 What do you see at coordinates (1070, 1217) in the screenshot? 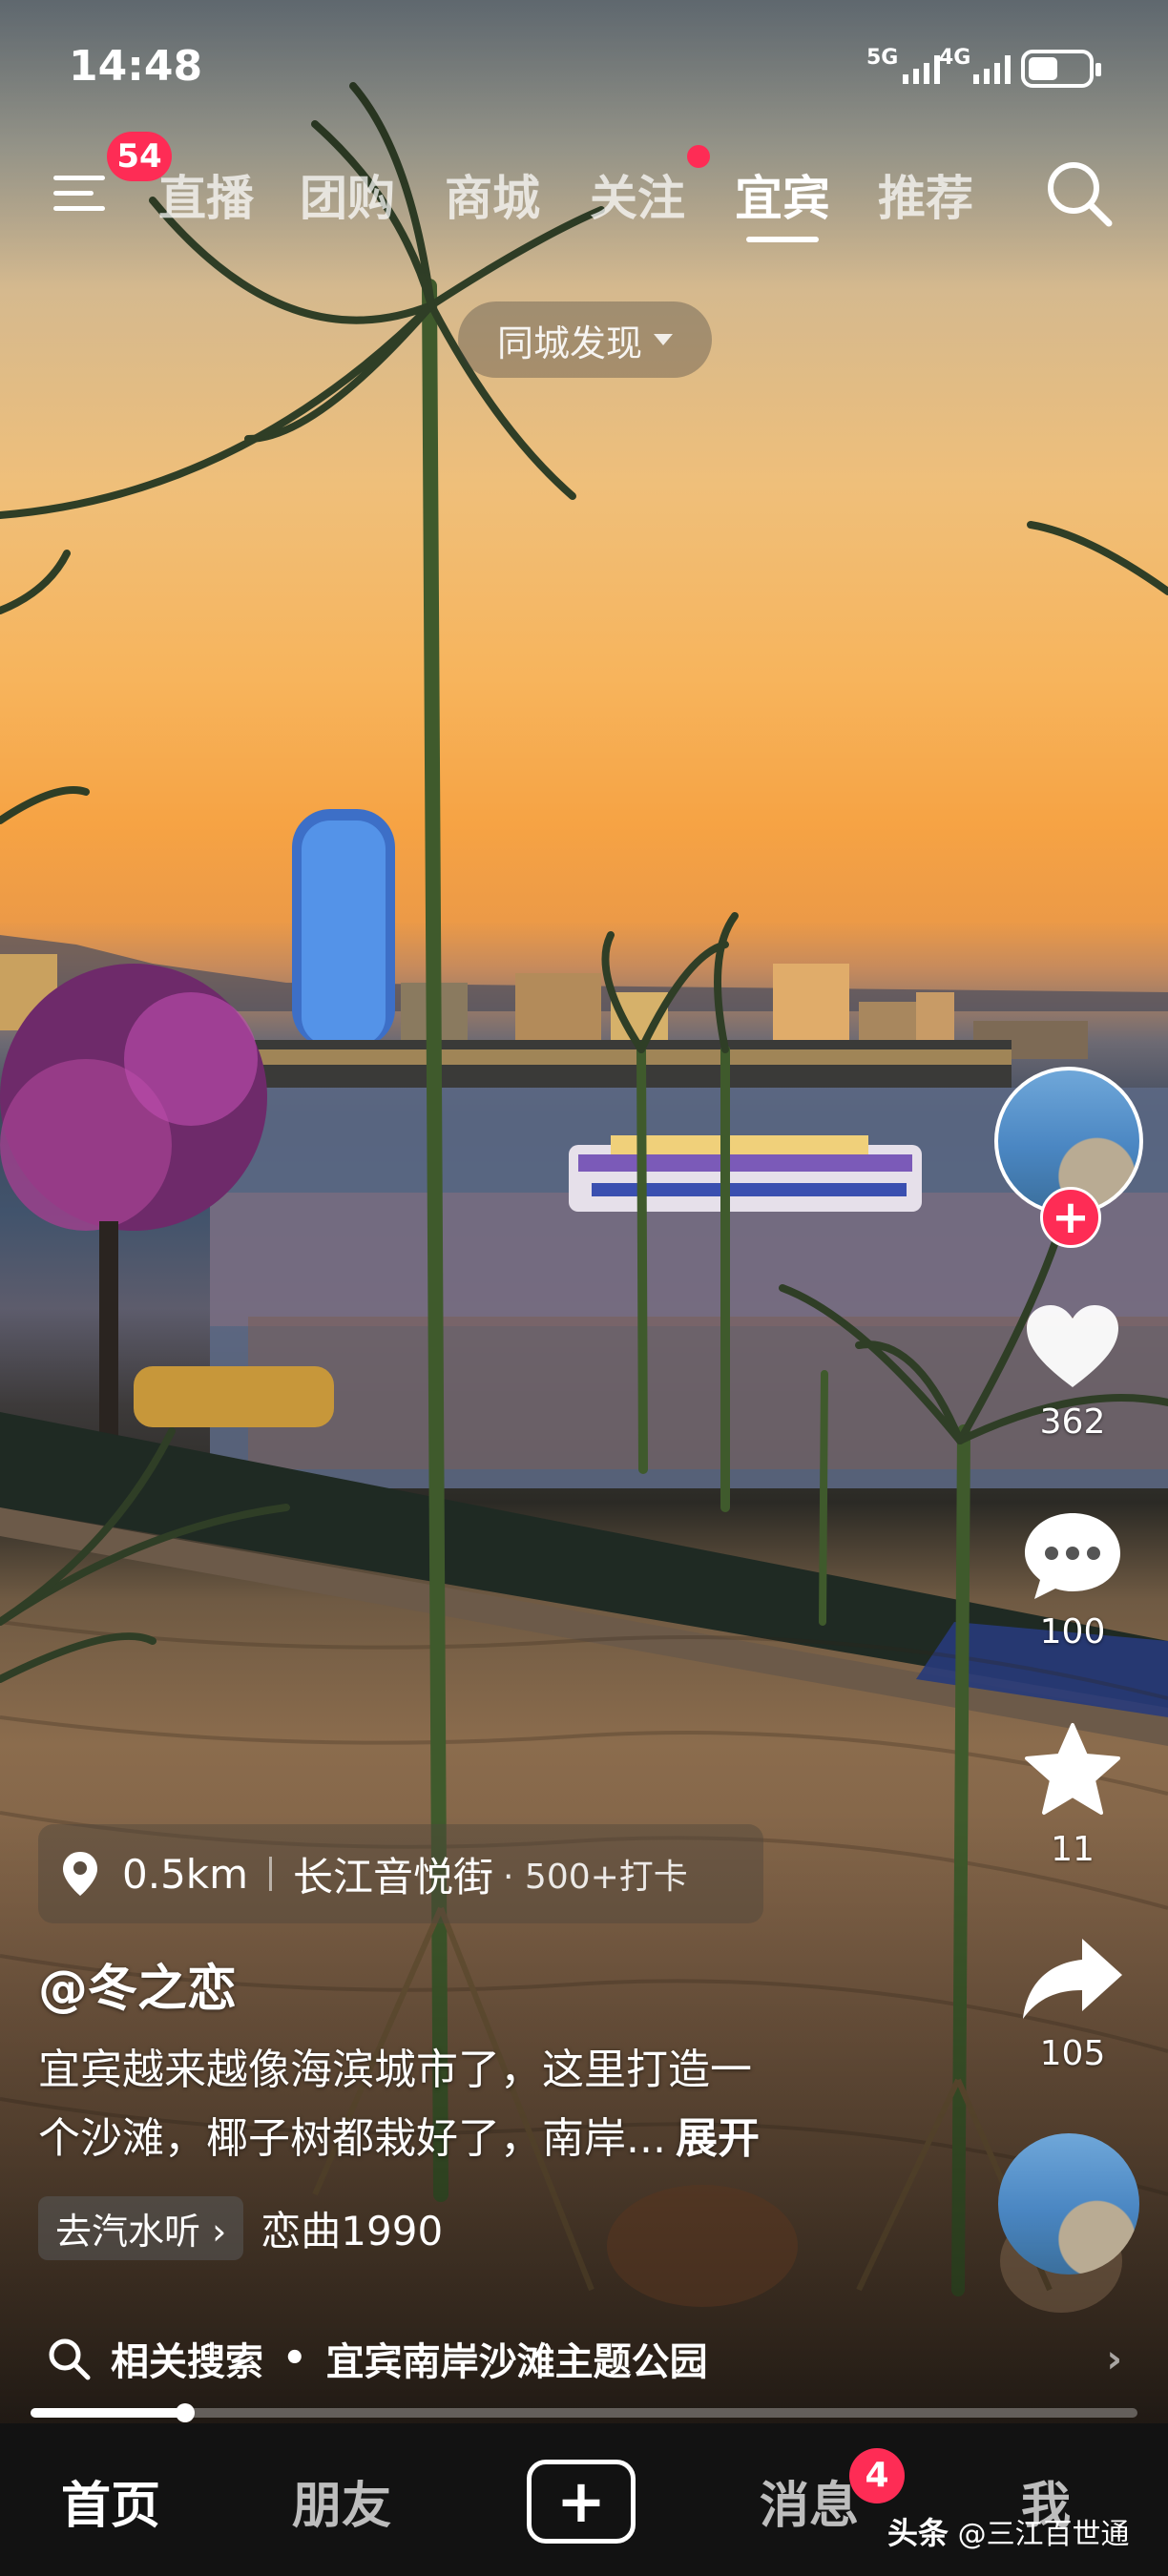
I see `follow-button: +` at bounding box center [1070, 1217].